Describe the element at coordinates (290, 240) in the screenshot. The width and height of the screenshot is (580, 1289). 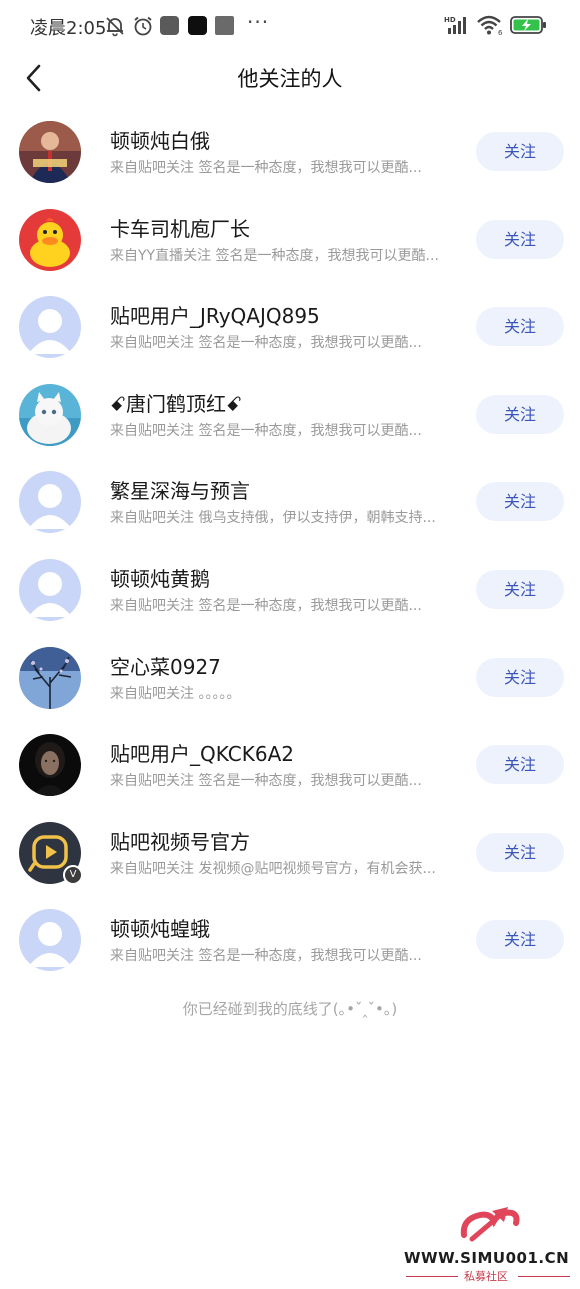
I see `follow-list-item: 卡车司机庖厂长来自YY直播关注 签名是一种态度，我想我可以更酷... 关注` at that location.